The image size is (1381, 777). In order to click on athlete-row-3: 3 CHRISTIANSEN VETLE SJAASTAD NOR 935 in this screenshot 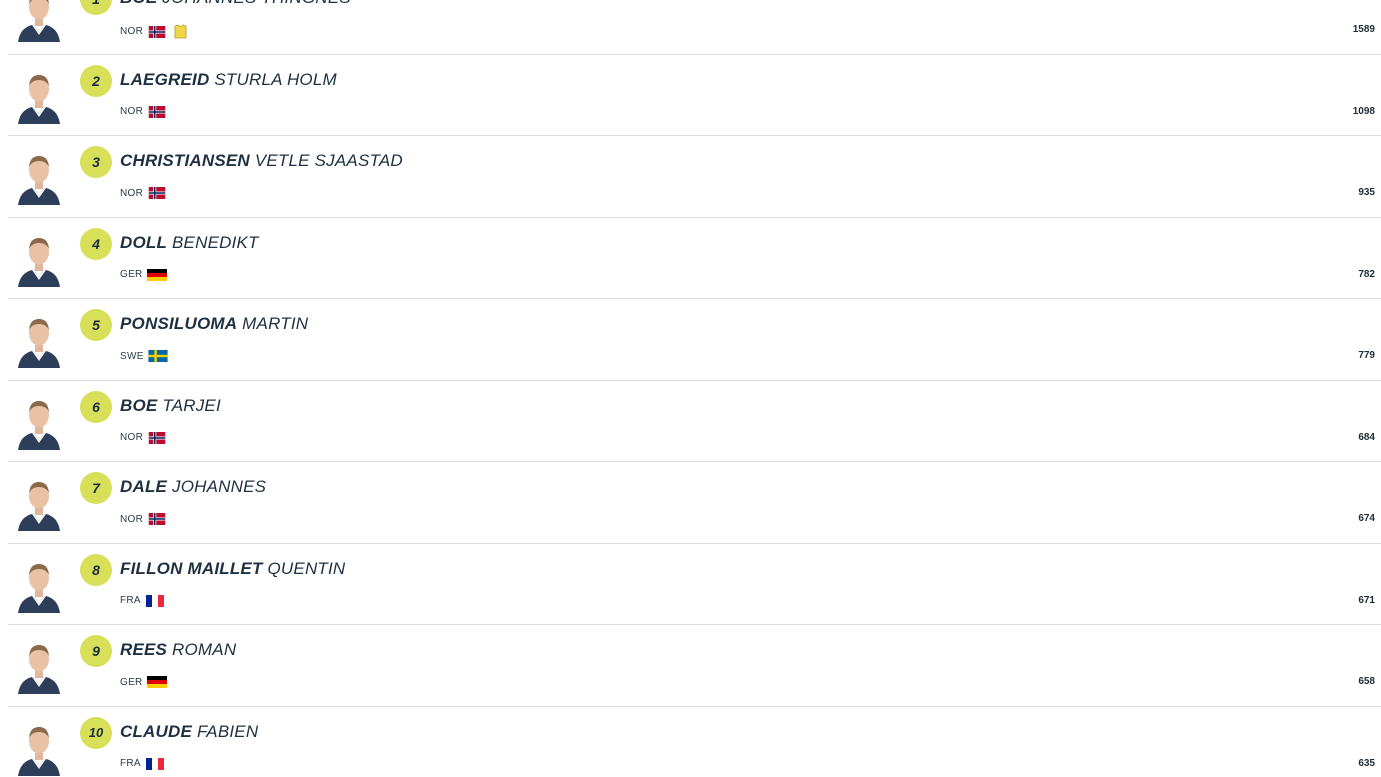, I will do `click(694, 177)`.